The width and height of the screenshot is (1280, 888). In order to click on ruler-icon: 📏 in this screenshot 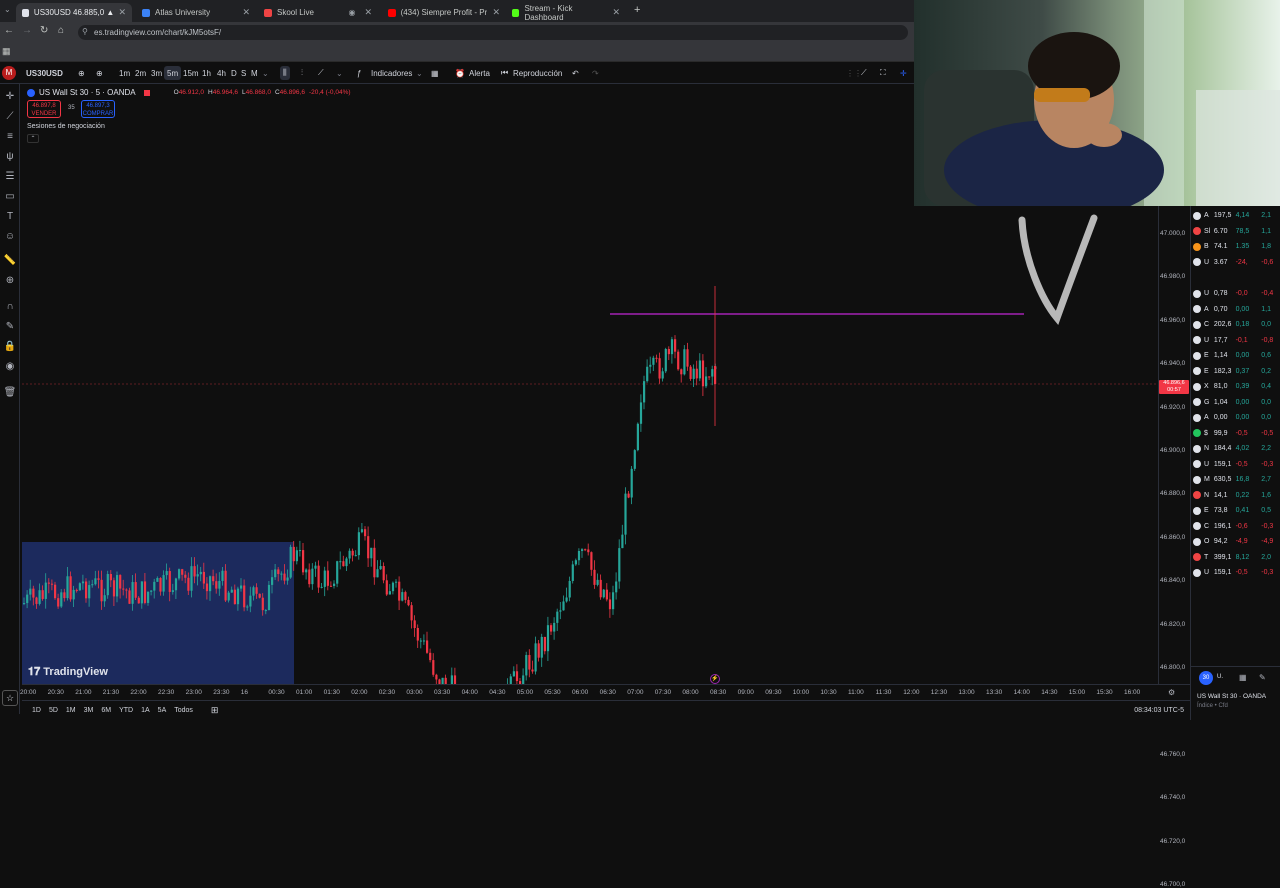, I will do `click(10, 261)`.